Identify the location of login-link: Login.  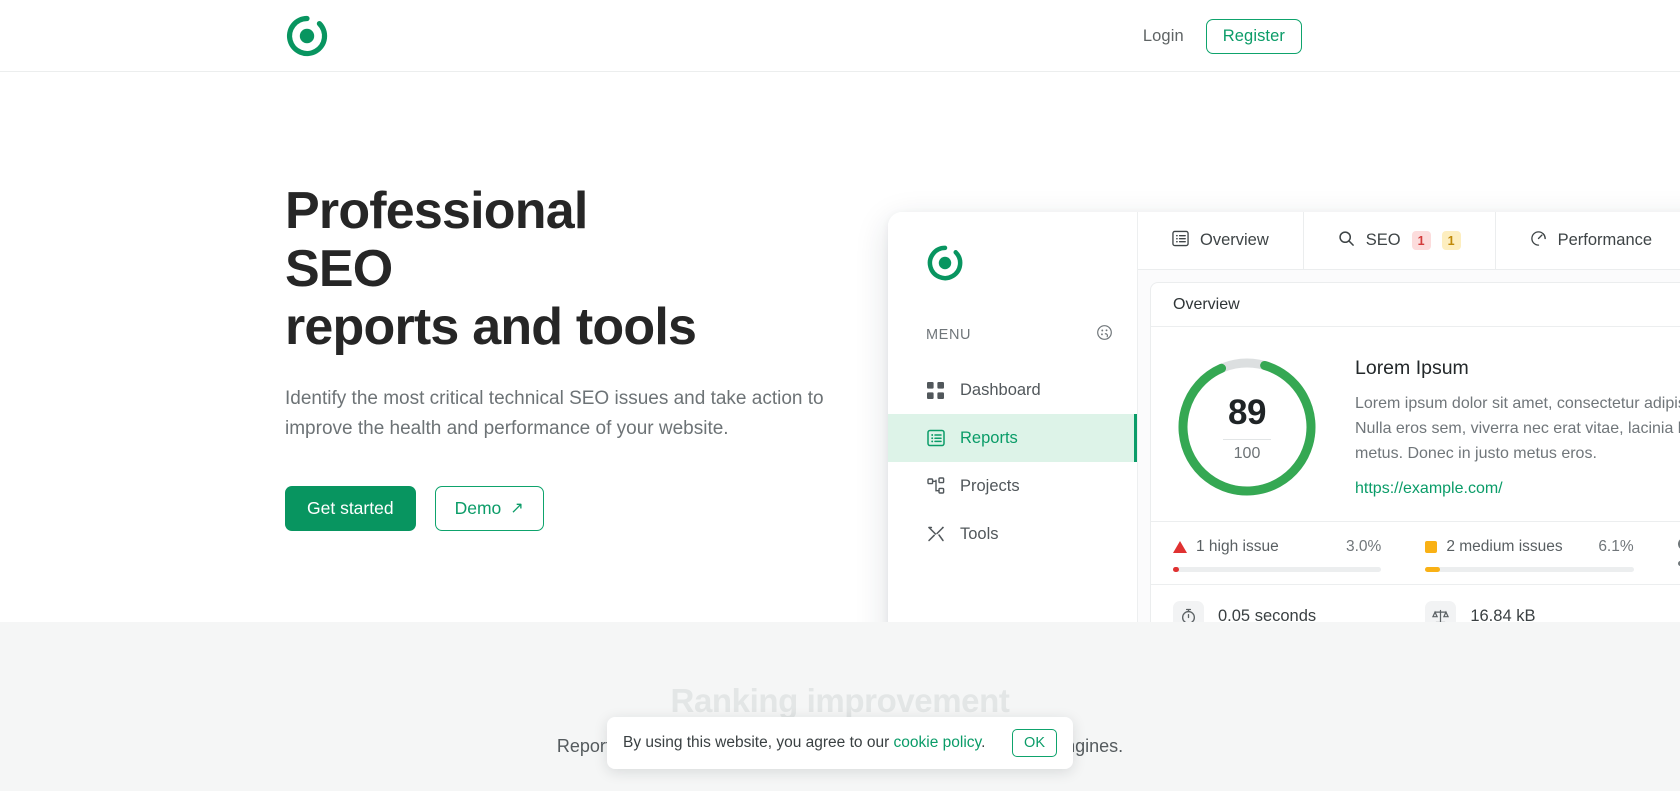
(1163, 36).